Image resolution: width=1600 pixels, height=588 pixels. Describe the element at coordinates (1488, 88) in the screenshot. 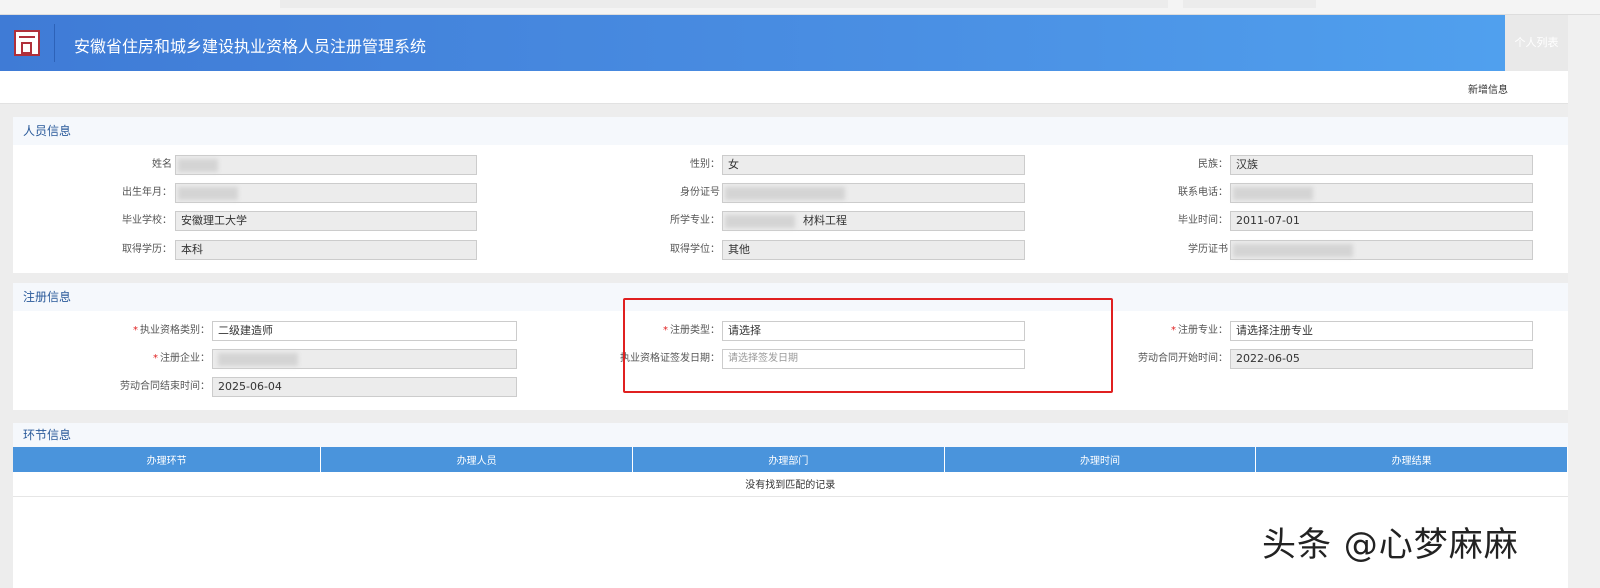

I see `add-info-button: 新增信息` at that location.